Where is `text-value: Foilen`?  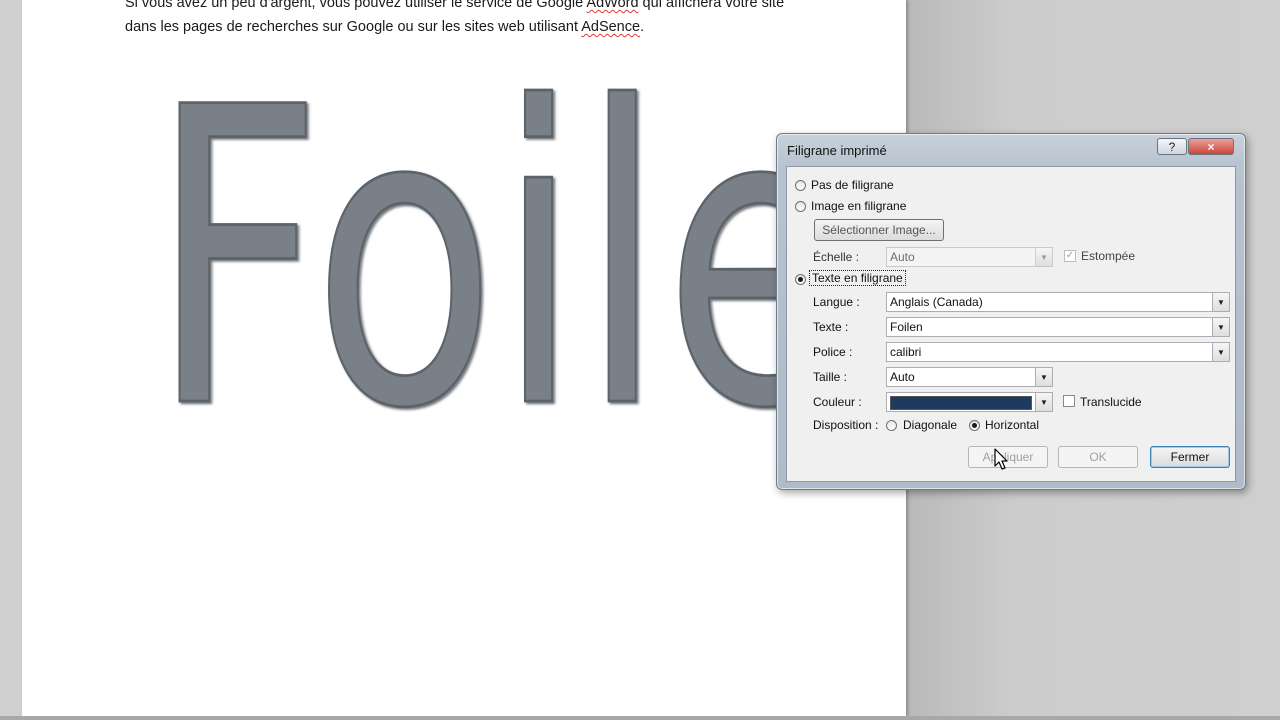 text-value: Foilen is located at coordinates (906, 327).